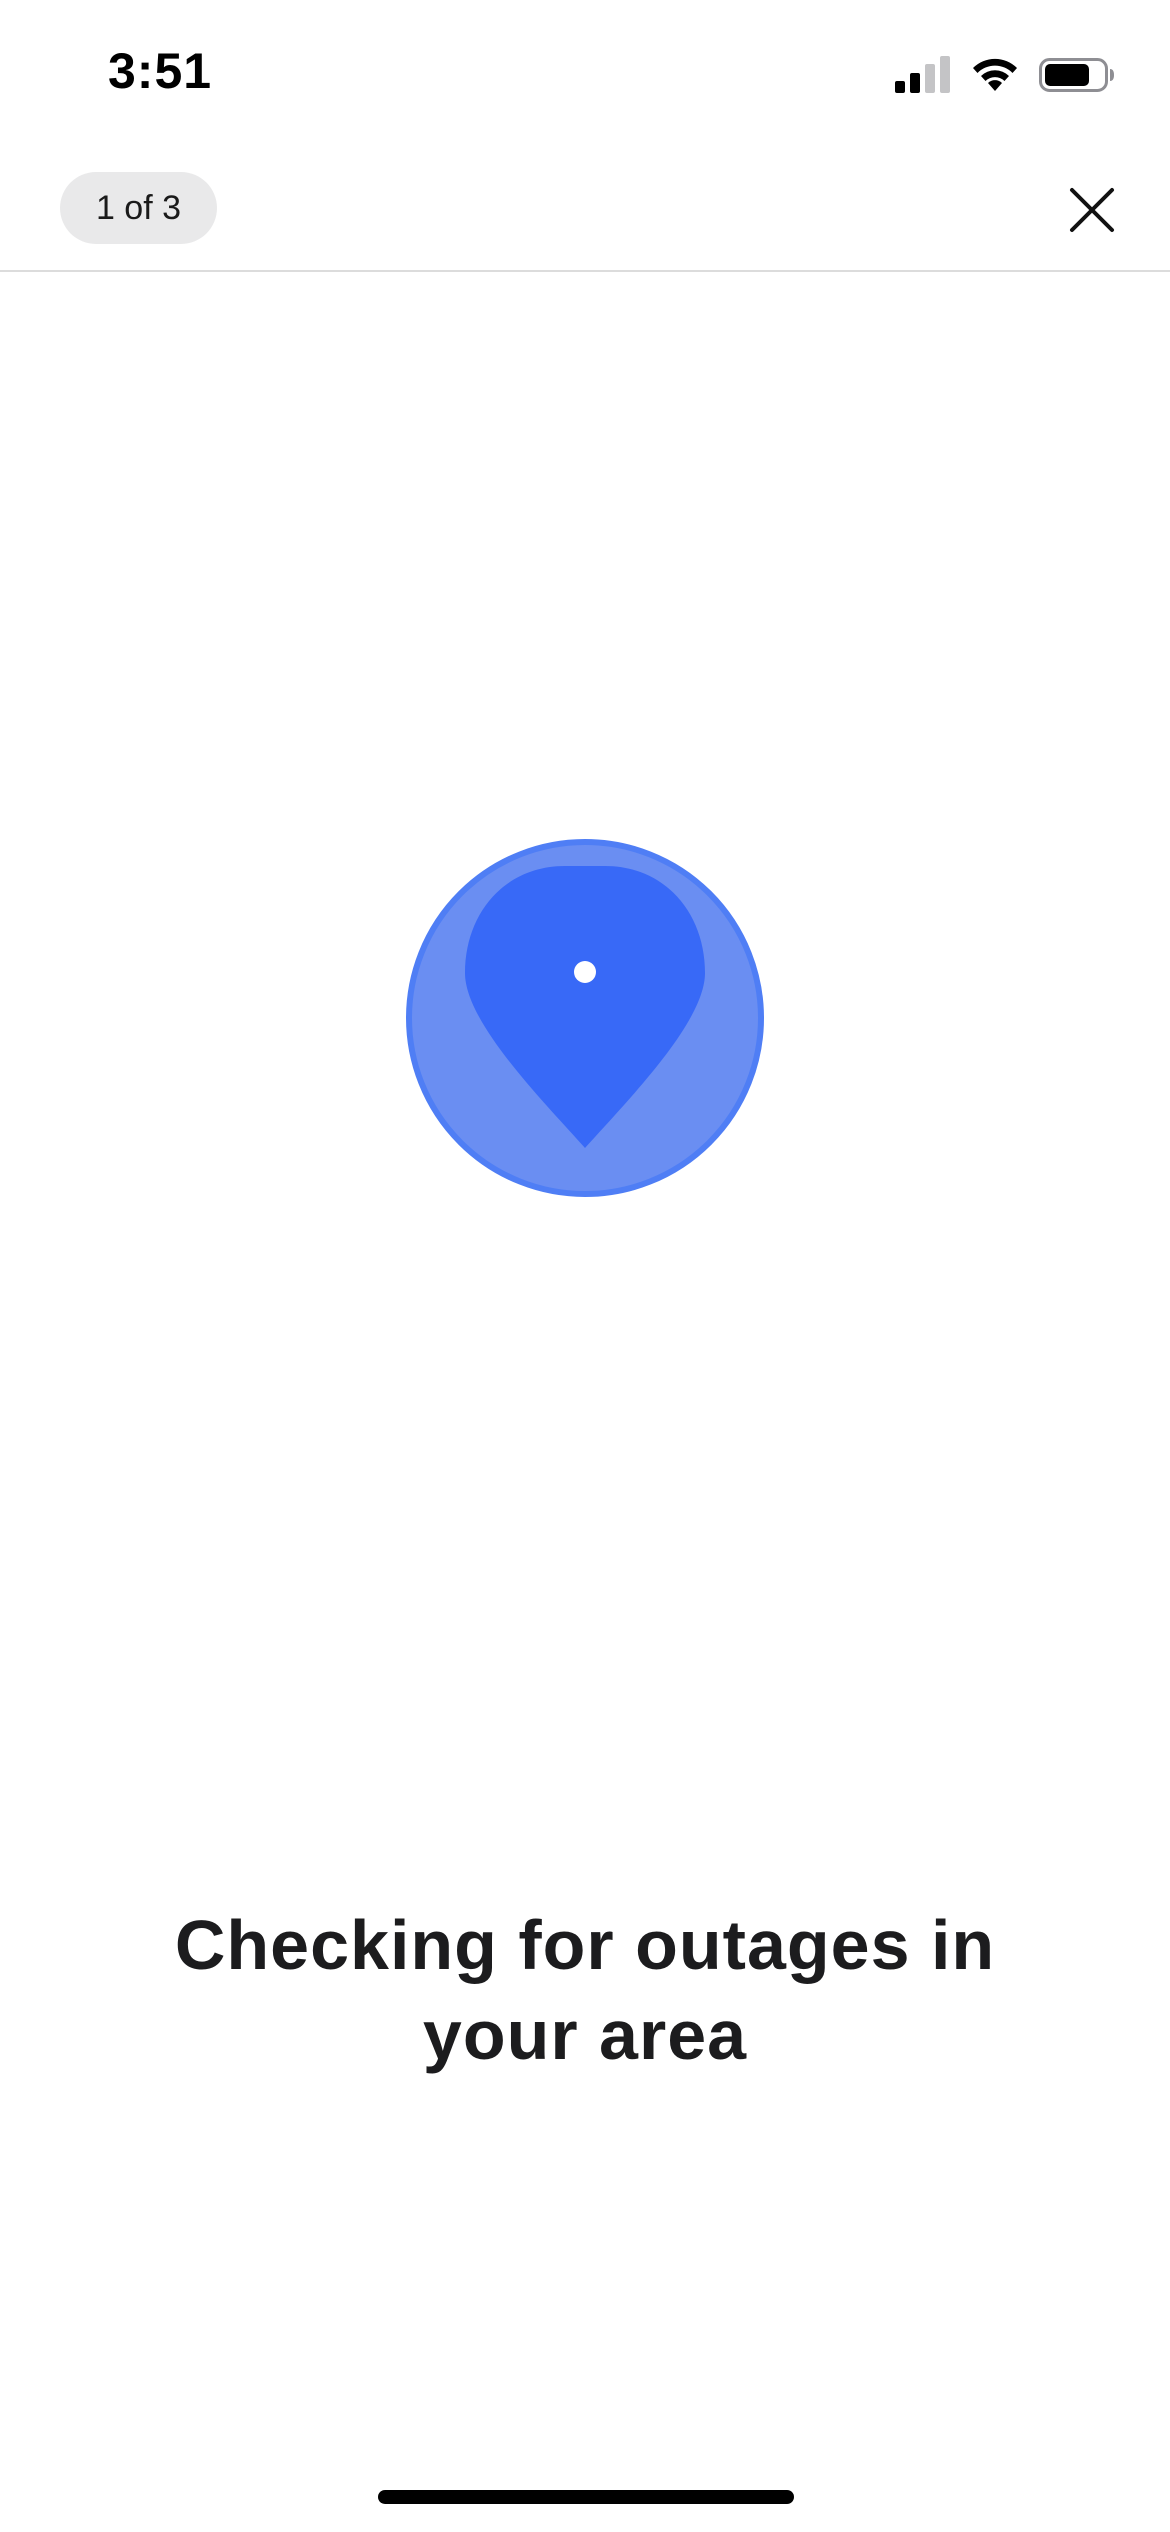 The image size is (1170, 2532). What do you see at coordinates (585, 1990) in the screenshot?
I see `page-title: Checking for outages in your area` at bounding box center [585, 1990].